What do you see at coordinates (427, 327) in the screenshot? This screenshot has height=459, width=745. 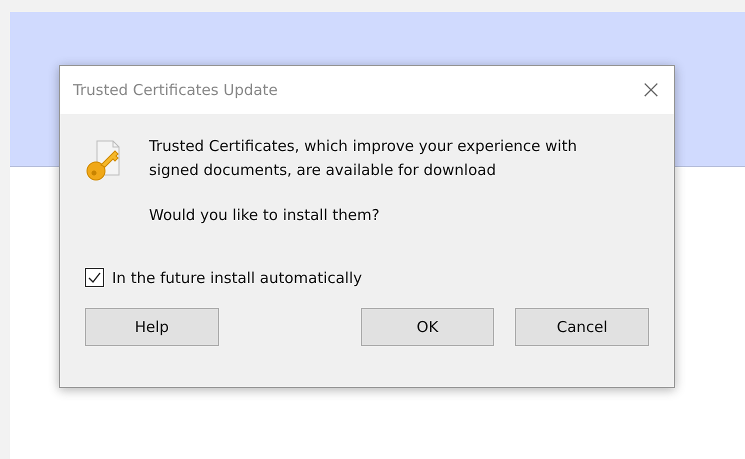 I see `ok-button: OK` at bounding box center [427, 327].